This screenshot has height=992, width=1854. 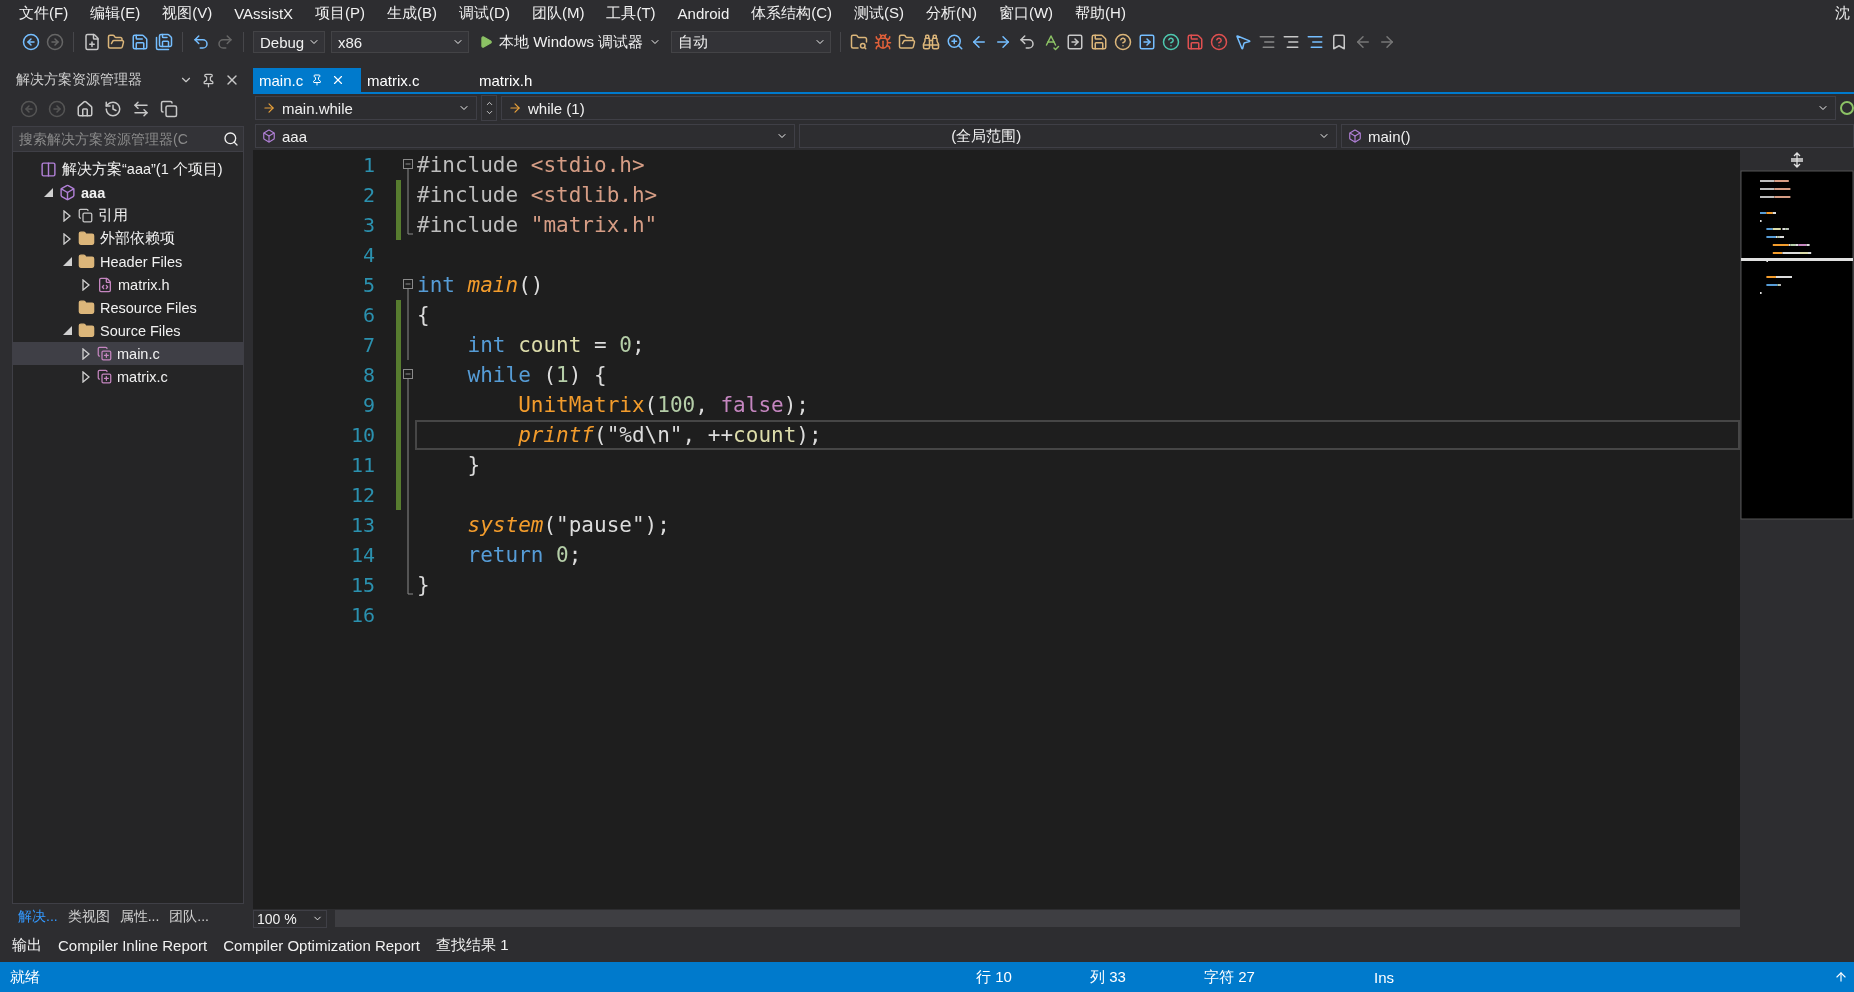 I want to click on menu-item: 体系结构(C), so click(x=792, y=13).